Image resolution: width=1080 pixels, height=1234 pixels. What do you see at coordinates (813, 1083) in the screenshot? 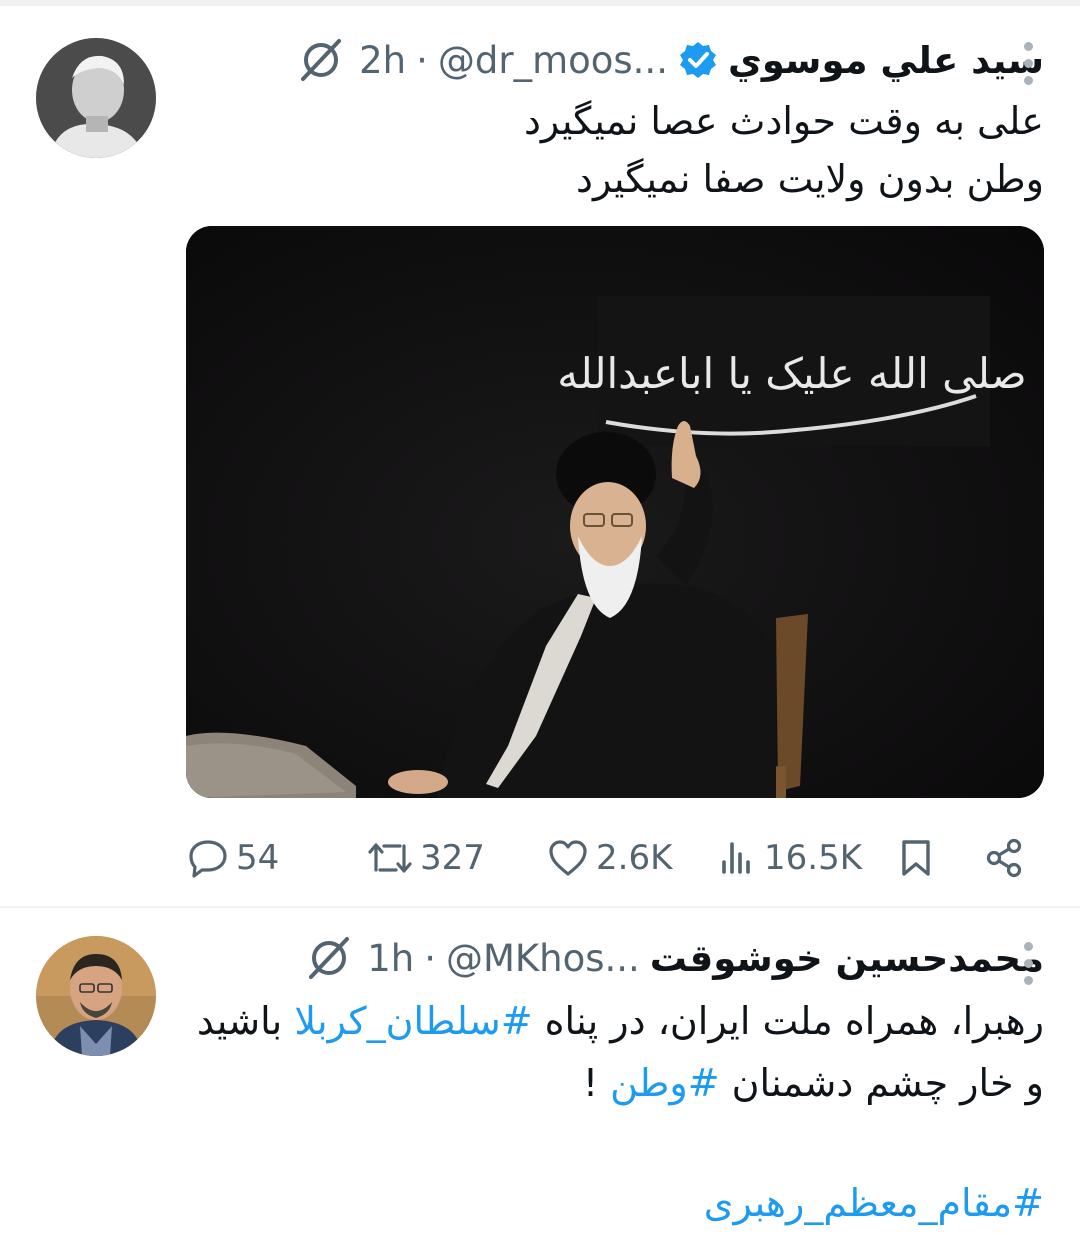
I see `tweet-line: و خار چشم دشمنان #وطن !` at bounding box center [813, 1083].